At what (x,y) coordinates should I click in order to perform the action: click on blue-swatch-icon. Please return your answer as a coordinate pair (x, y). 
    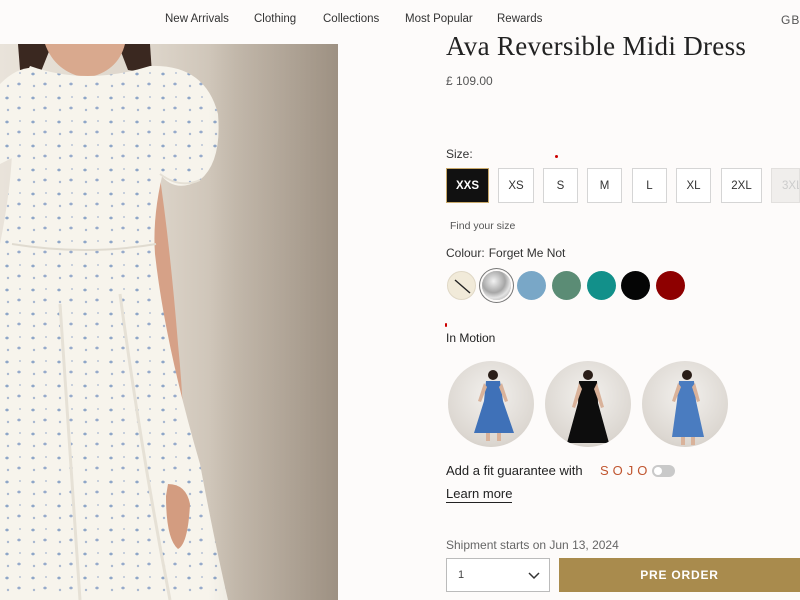
    Looking at the image, I should click on (531, 285).